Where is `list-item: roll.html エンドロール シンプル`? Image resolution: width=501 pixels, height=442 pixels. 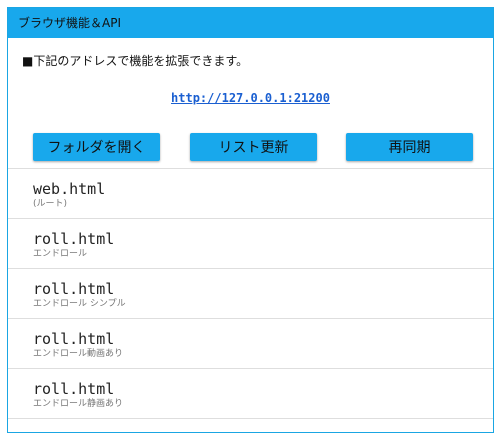 list-item: roll.html エンドロール シンプル is located at coordinates (250, 294).